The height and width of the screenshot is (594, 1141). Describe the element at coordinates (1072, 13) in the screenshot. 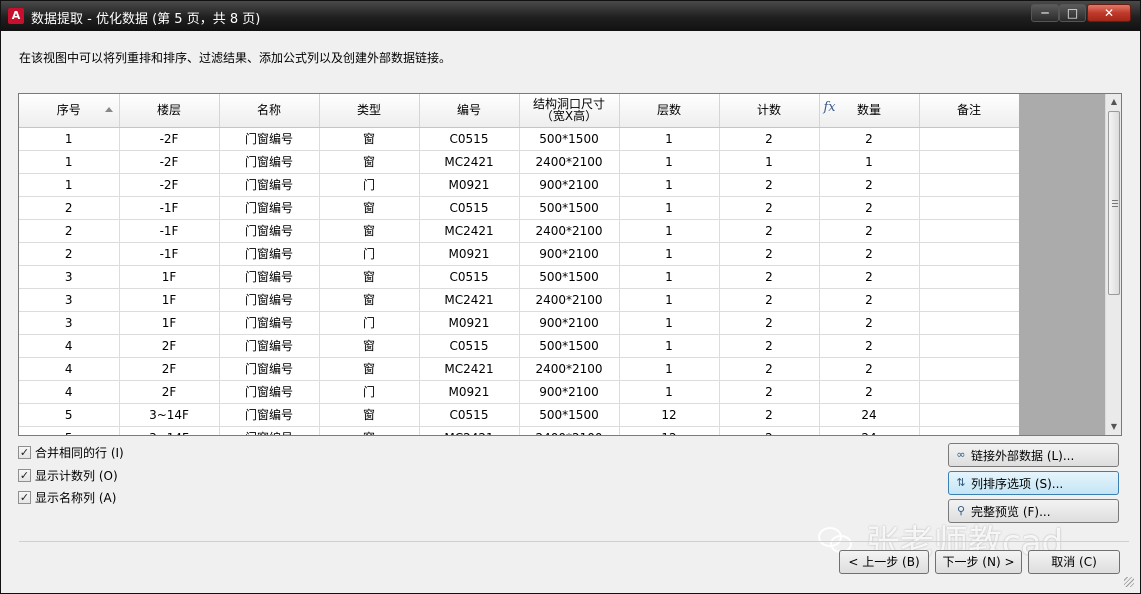

I see `maximize-button: □` at that location.